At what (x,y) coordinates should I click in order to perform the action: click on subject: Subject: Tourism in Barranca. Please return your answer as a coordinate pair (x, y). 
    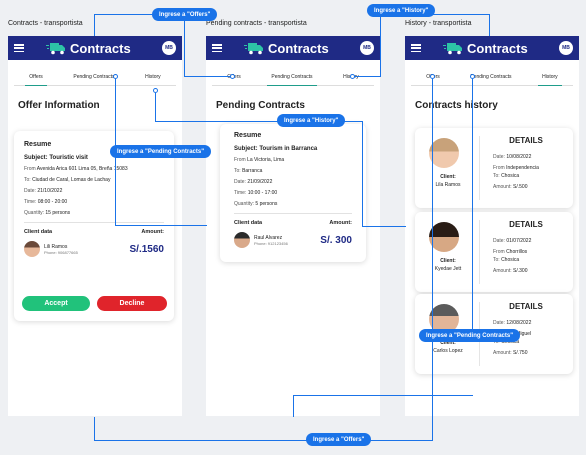
    Looking at the image, I should click on (276, 149).